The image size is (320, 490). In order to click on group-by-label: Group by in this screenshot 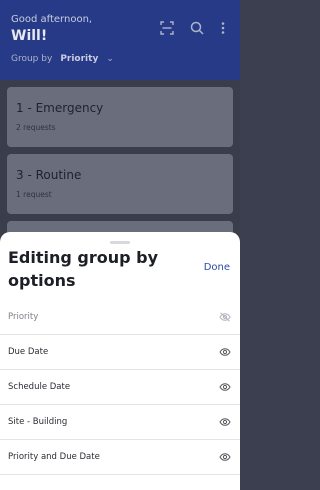, I will do `click(32, 59)`.